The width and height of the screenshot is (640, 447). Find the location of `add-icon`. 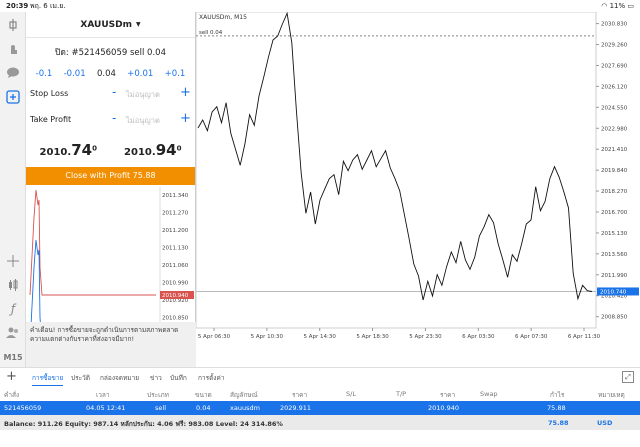

add-icon is located at coordinates (13, 97).